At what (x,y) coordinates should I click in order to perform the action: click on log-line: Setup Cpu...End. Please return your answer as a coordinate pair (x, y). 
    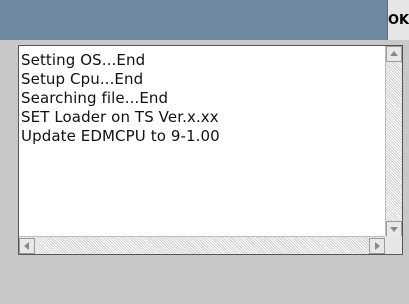
    Looking at the image, I should click on (82, 79).